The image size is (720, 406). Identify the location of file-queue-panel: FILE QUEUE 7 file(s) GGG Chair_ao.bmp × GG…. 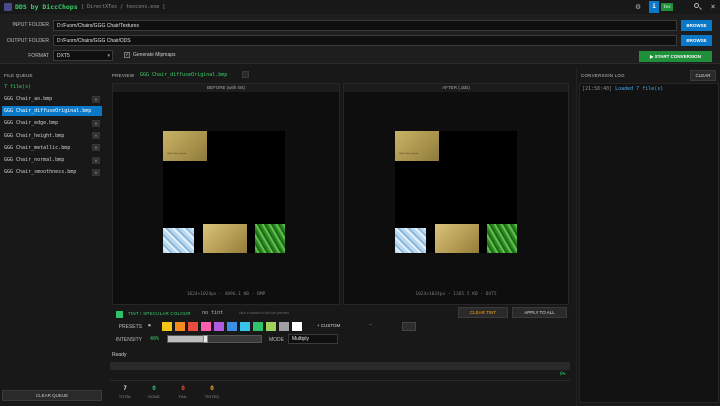
(53, 237).